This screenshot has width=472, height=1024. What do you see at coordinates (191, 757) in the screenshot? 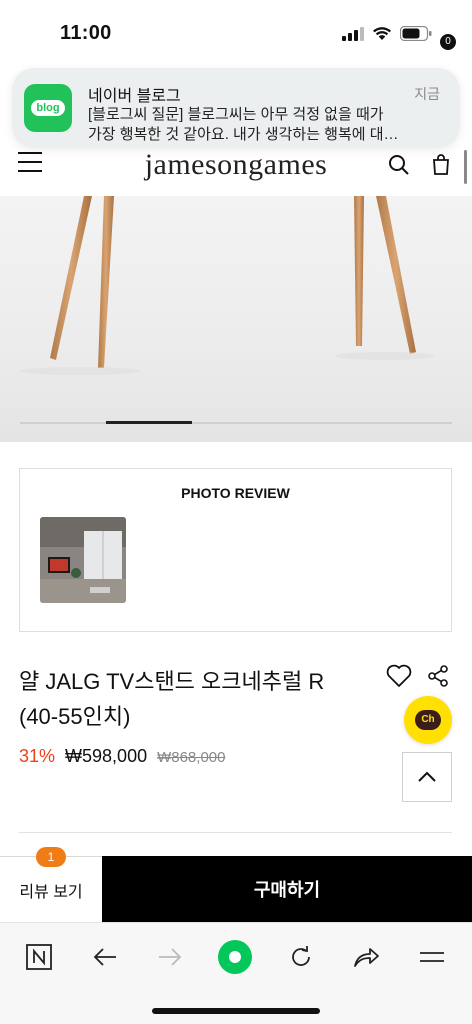
I see `original-price: ₩868,000` at bounding box center [191, 757].